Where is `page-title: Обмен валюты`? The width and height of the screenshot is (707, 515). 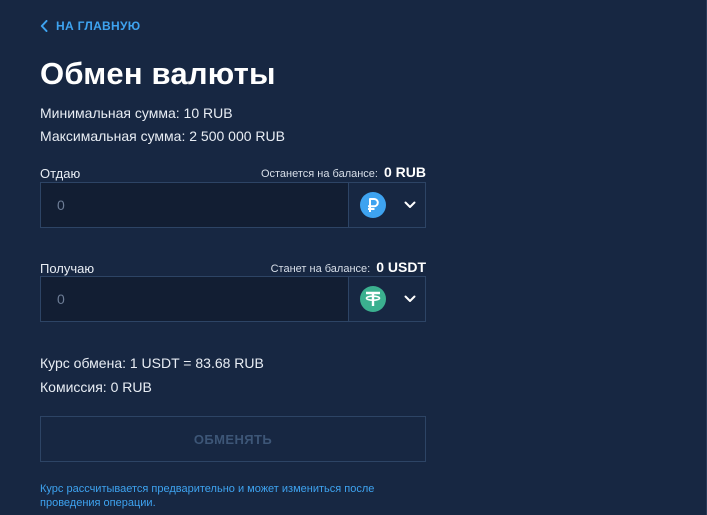 page-title: Обмен валюты is located at coordinates (158, 73).